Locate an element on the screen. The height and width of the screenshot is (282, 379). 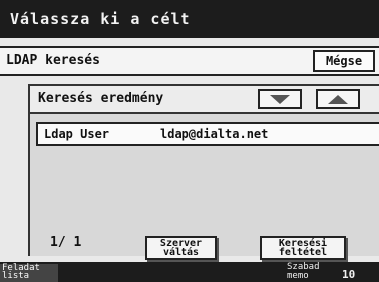
search-criteria-label-2: feltétel is located at coordinates (303, 252).